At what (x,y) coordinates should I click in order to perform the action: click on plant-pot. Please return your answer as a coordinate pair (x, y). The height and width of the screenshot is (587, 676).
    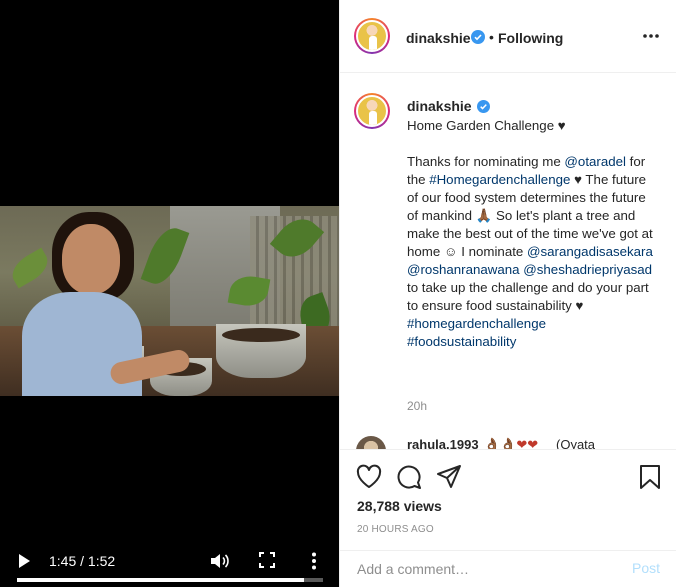
    Looking at the image, I should click on (261, 351).